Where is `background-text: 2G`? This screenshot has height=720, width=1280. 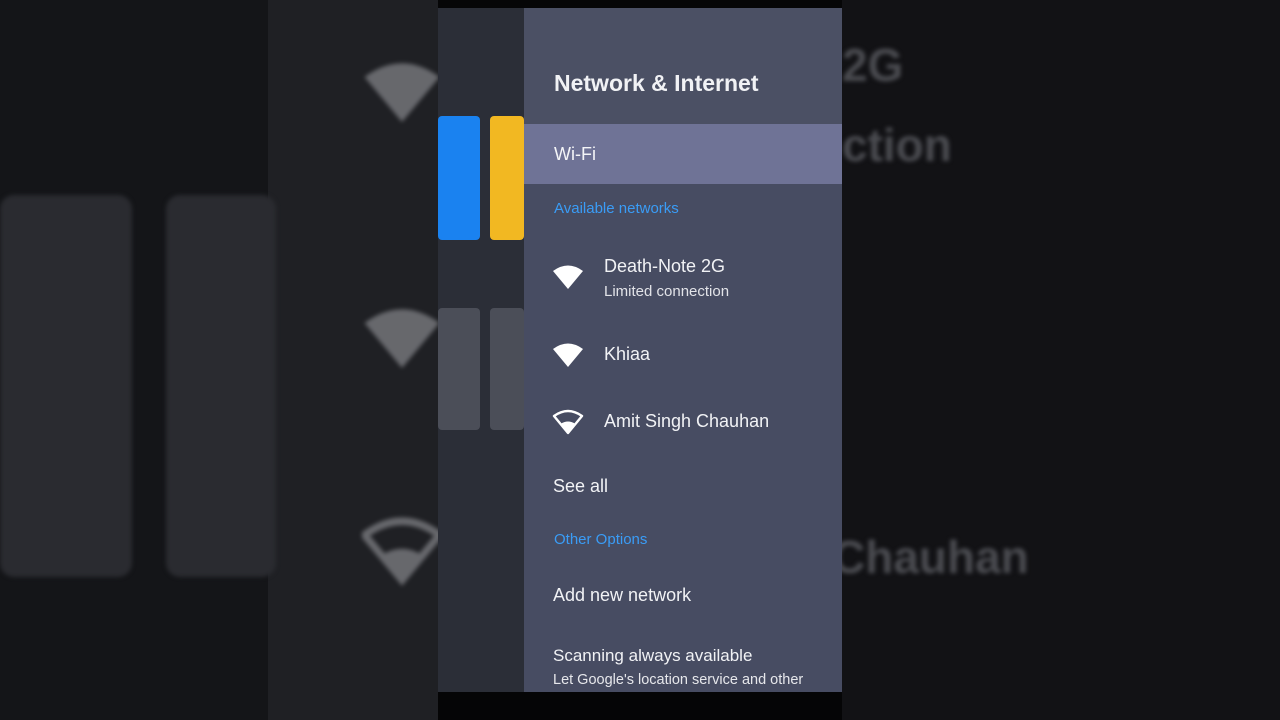
background-text: 2G is located at coordinates (873, 65).